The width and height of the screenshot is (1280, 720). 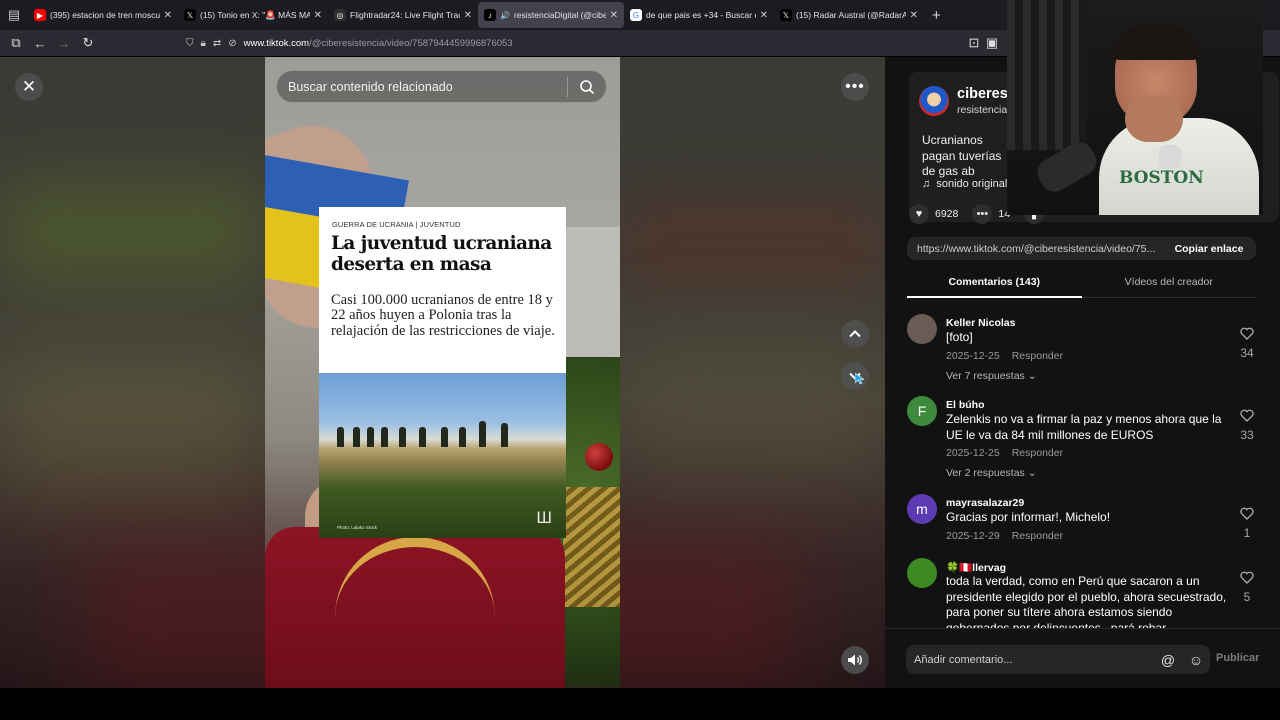 I want to click on hair-shape, so click(x=1156, y=42).